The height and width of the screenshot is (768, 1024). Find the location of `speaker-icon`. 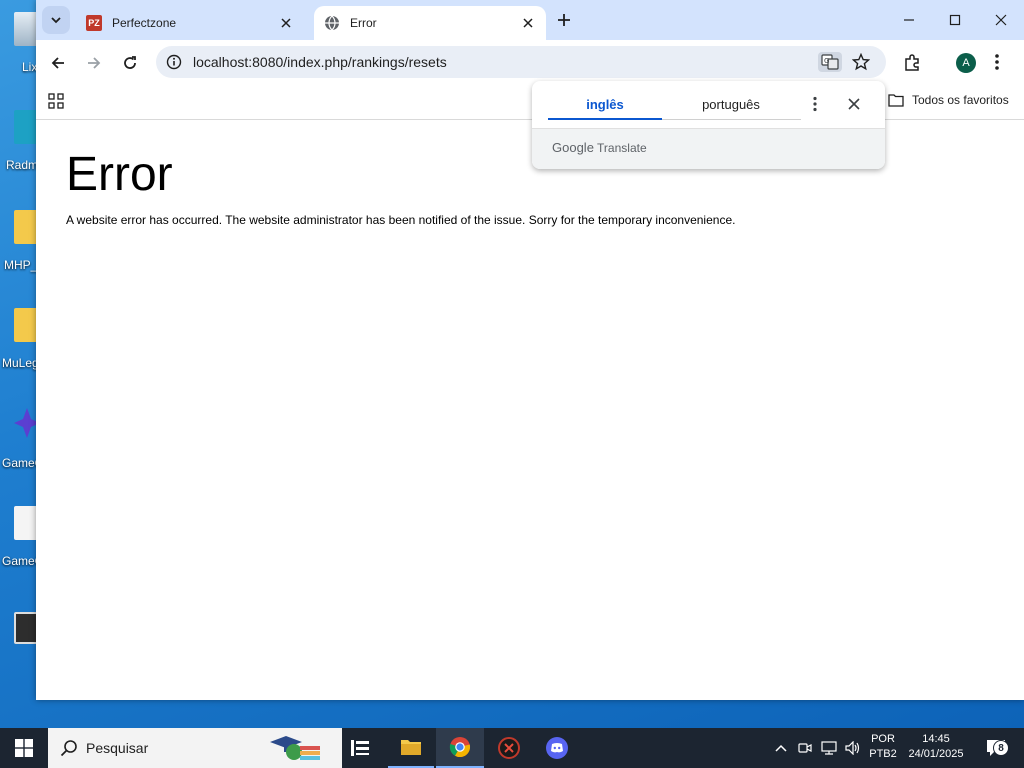

speaker-icon is located at coordinates (852, 748).